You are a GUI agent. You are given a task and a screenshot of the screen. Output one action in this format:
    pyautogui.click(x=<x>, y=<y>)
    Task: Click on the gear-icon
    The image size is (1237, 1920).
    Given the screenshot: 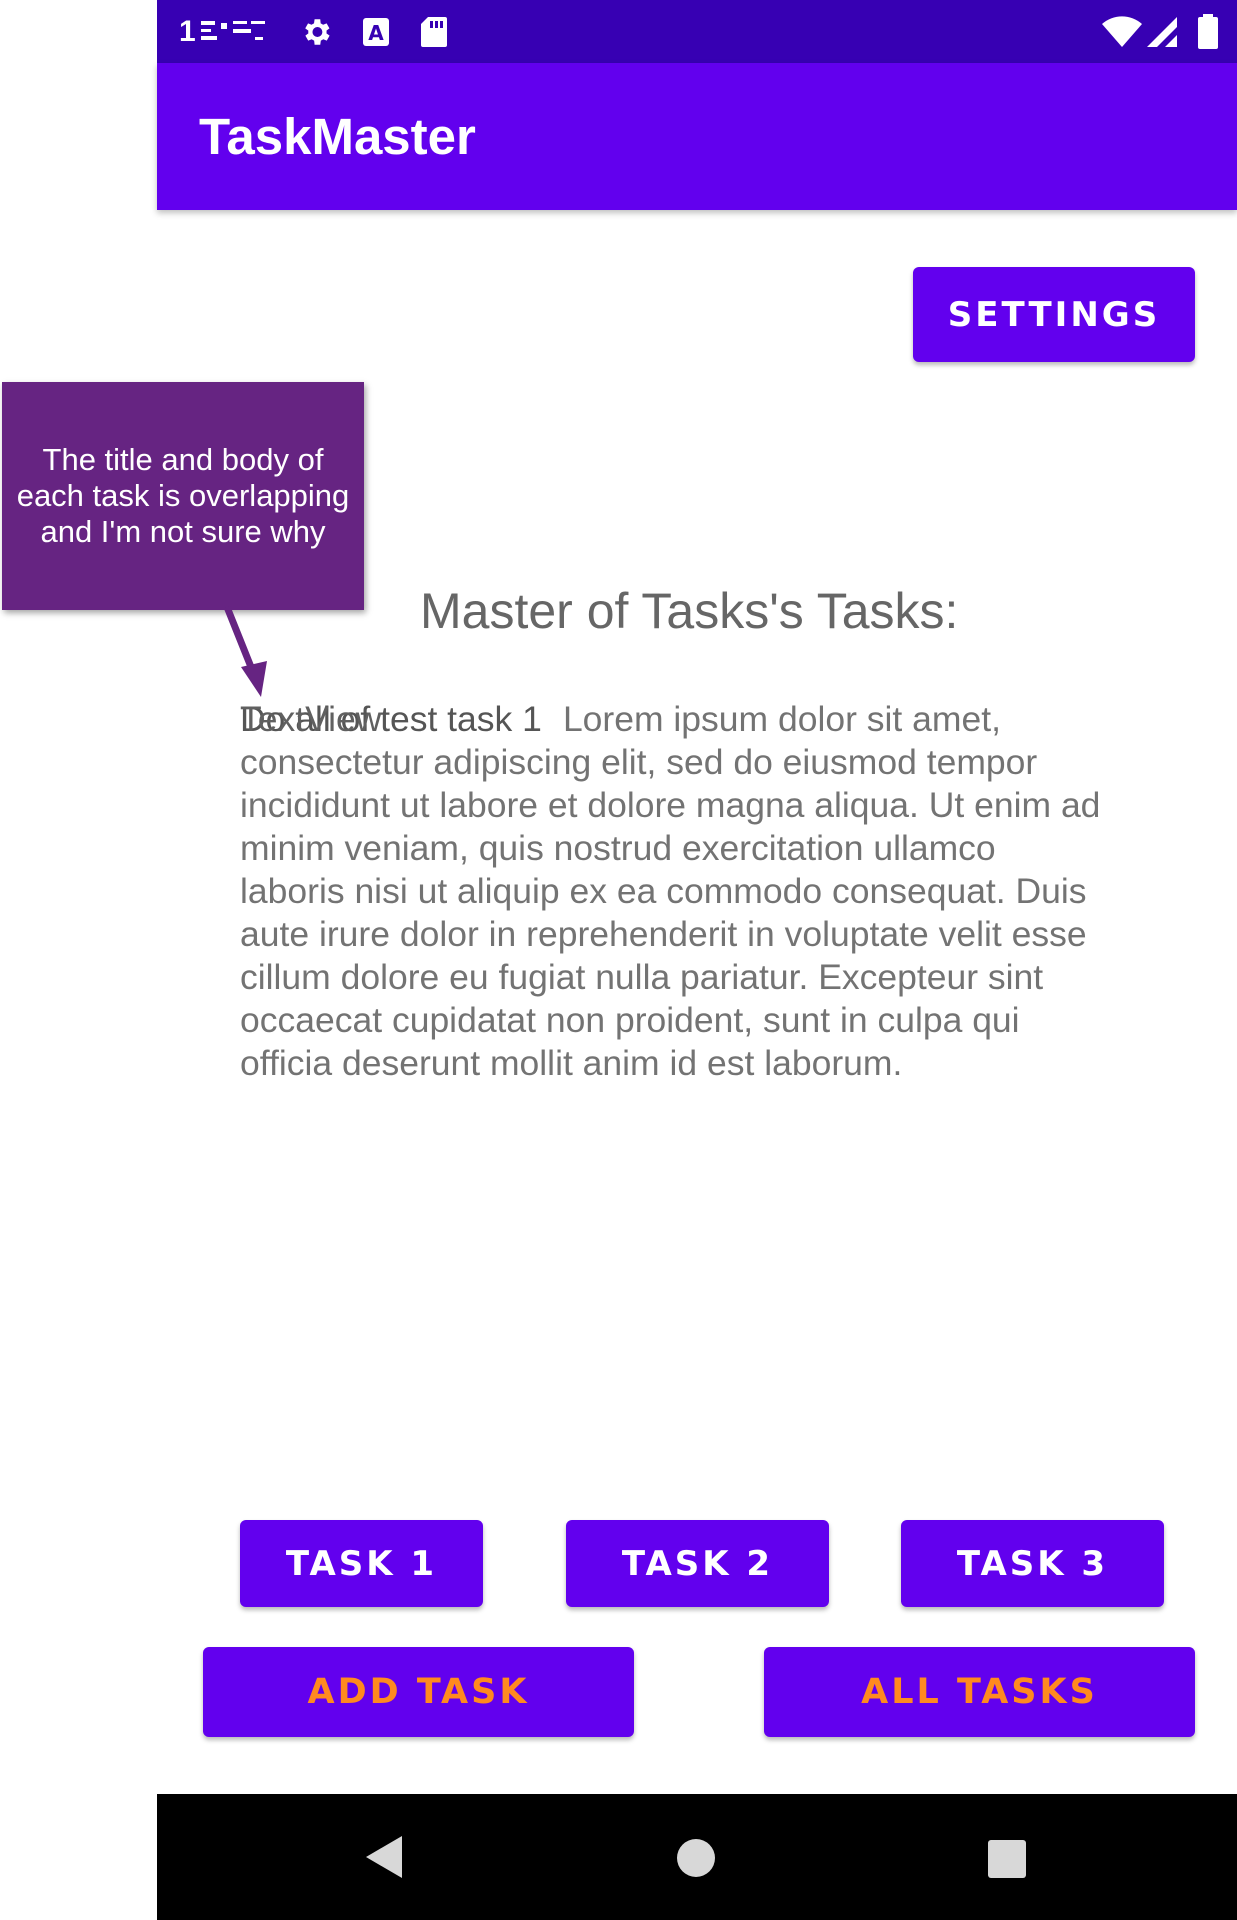 What is the action you would take?
    pyautogui.click(x=316, y=31)
    